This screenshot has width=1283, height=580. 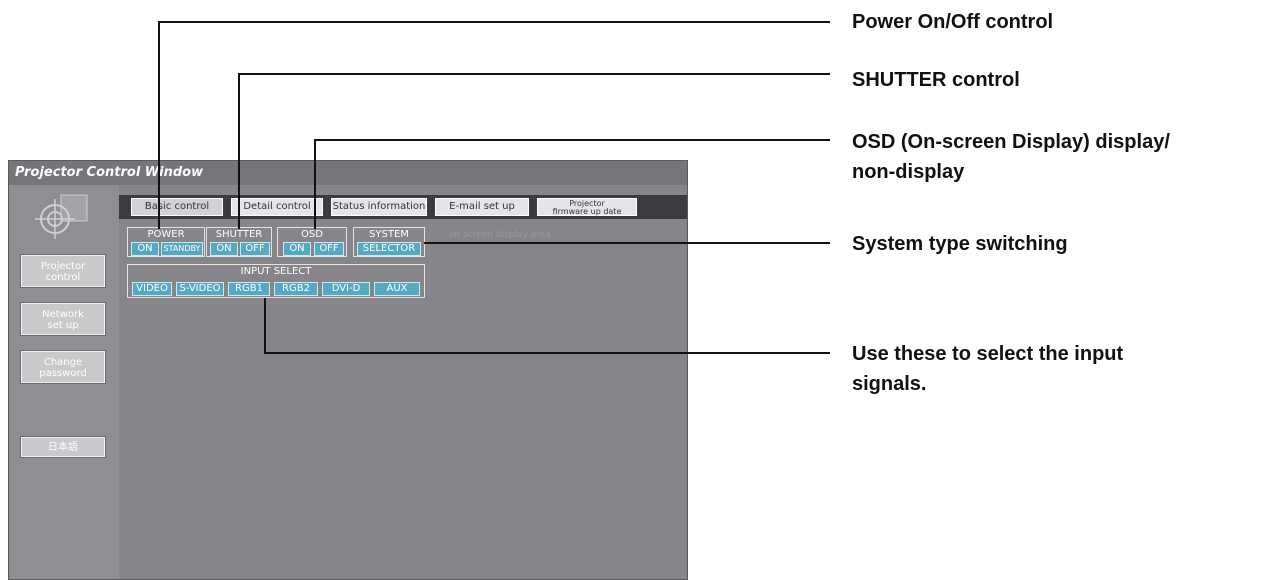 What do you see at coordinates (627, 243) in the screenshot?
I see `system-leader-line` at bounding box center [627, 243].